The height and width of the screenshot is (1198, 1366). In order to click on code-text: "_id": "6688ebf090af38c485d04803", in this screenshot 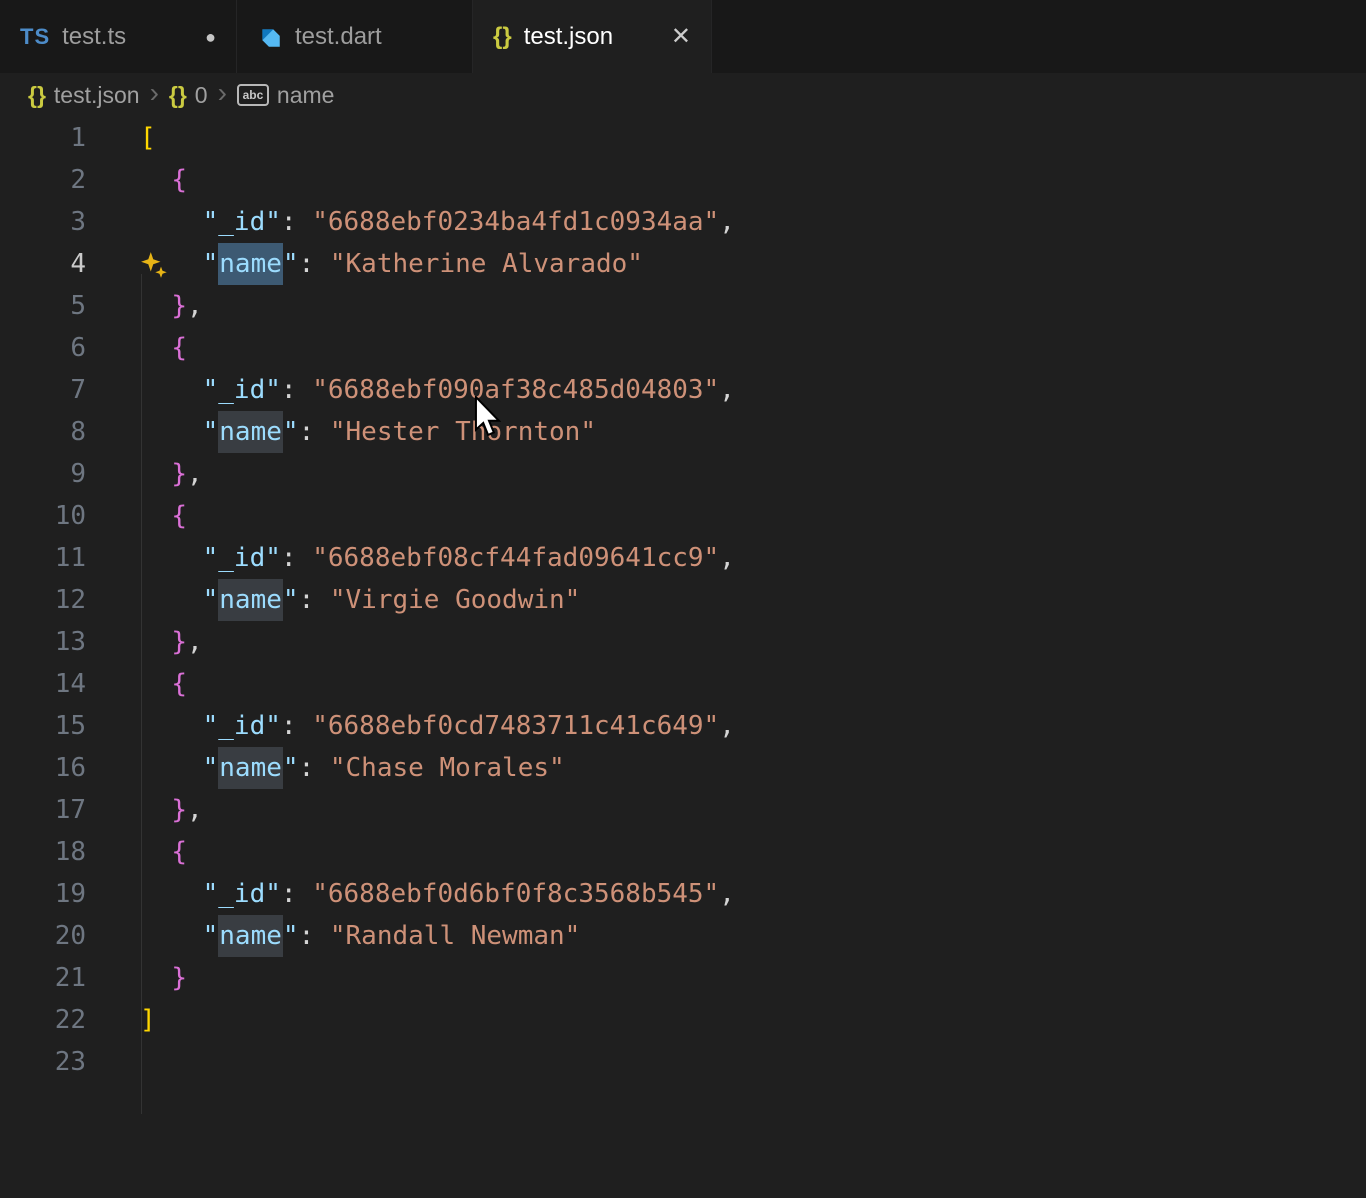, I will do `click(753, 390)`.